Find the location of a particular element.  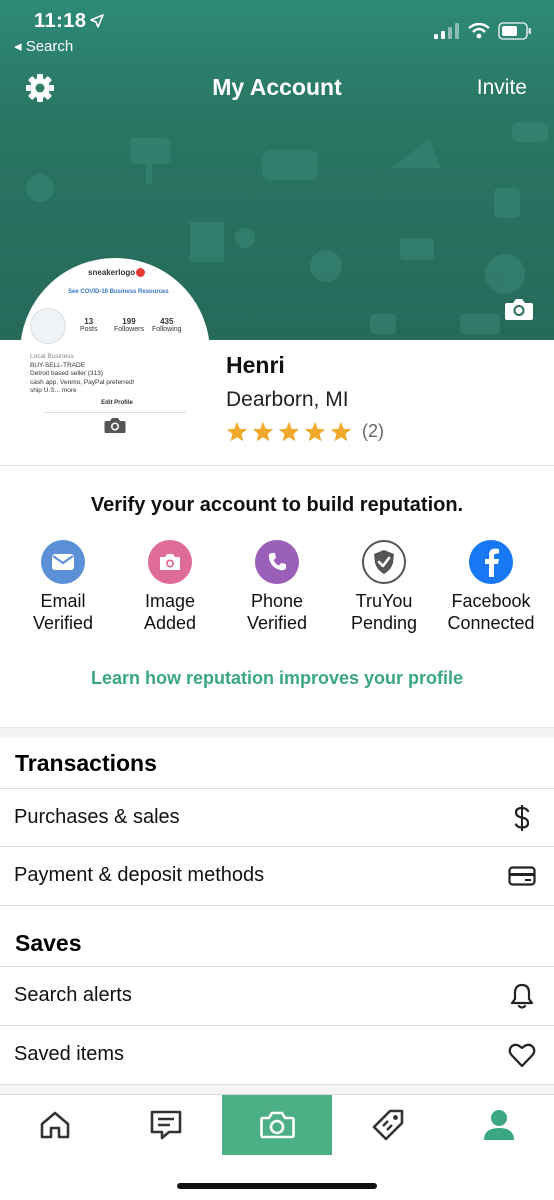

dollar-icon is located at coordinates (522, 818).